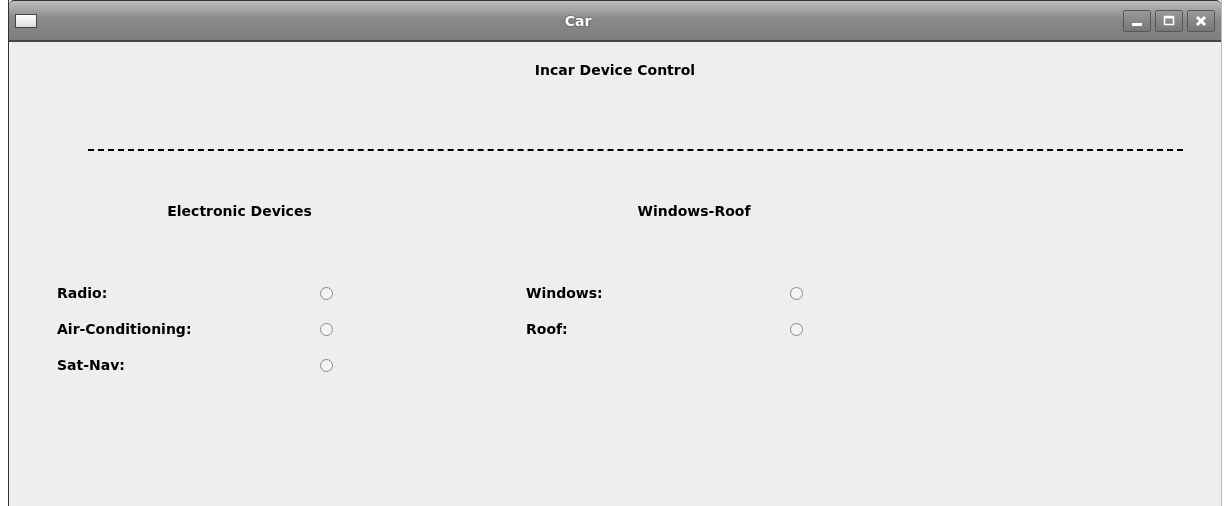 The height and width of the screenshot is (506, 1230). Describe the element at coordinates (1137, 24) in the screenshot. I see `minimize-icon` at that location.